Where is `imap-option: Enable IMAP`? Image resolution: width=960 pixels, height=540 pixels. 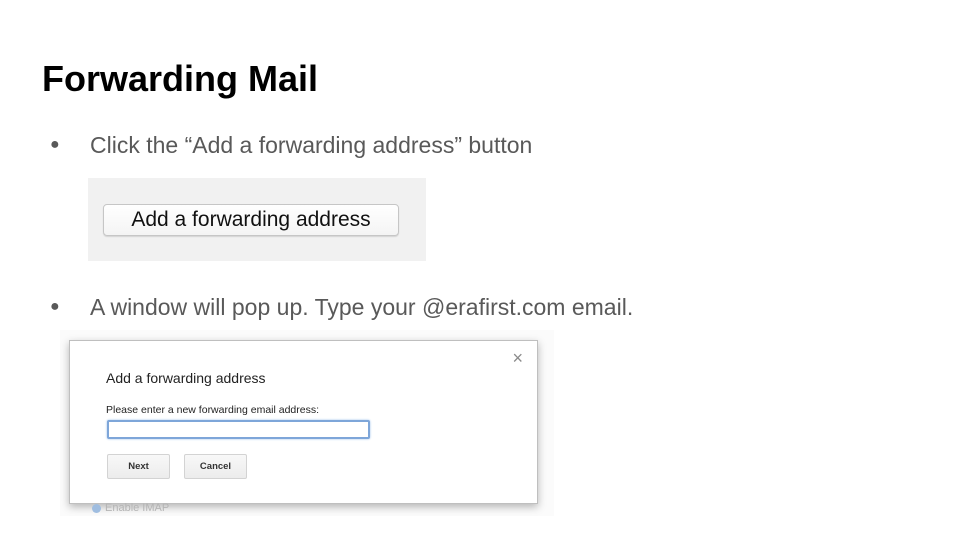 imap-option: Enable IMAP is located at coordinates (130, 508).